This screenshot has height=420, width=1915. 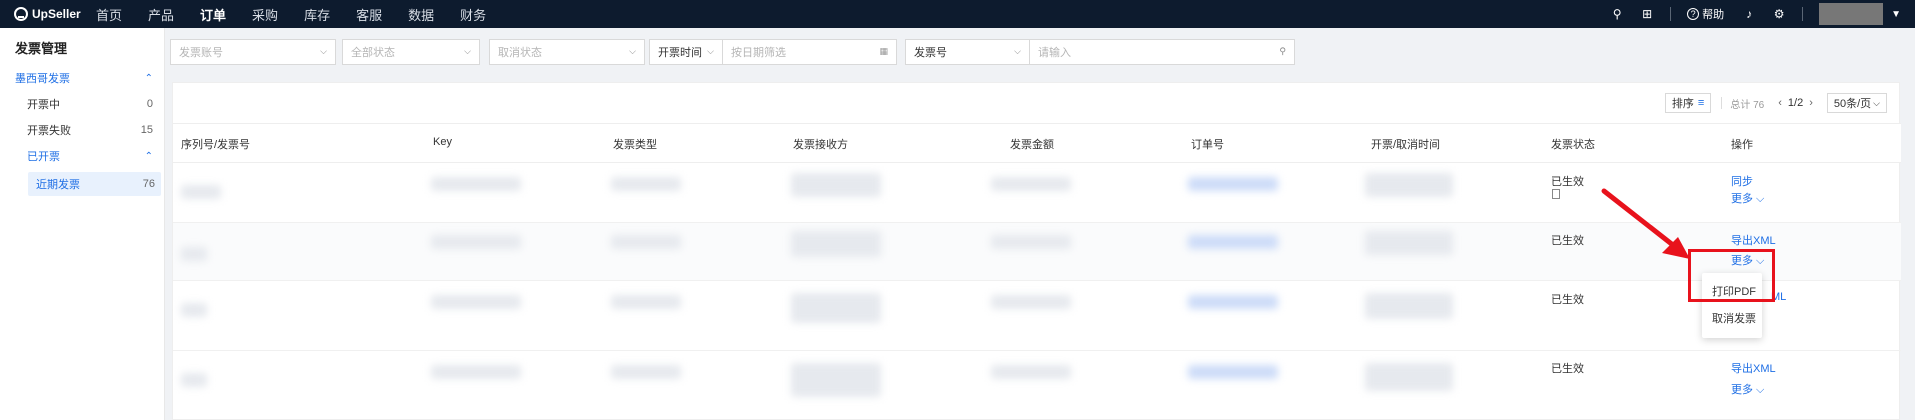 What do you see at coordinates (213, 14) in the screenshot?
I see `nav-orders: 订单` at bounding box center [213, 14].